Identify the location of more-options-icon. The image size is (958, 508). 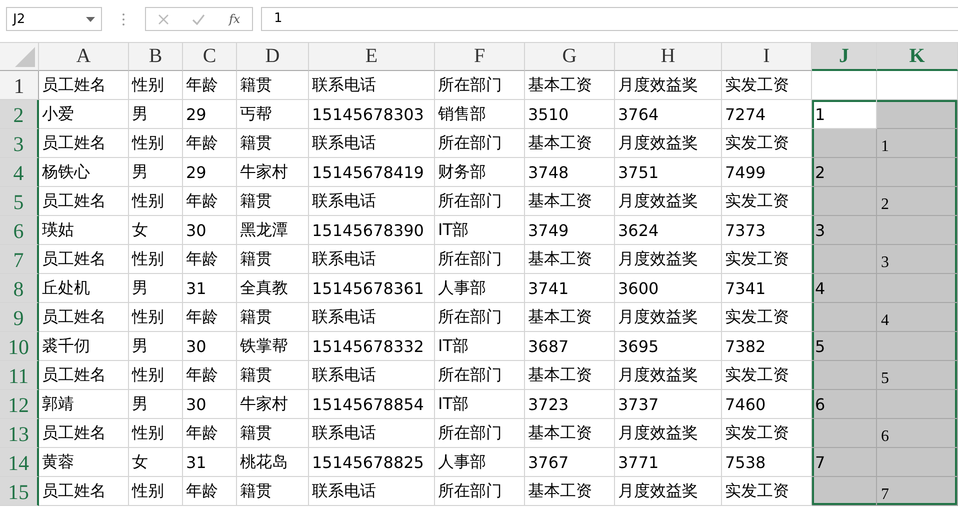
(123, 19).